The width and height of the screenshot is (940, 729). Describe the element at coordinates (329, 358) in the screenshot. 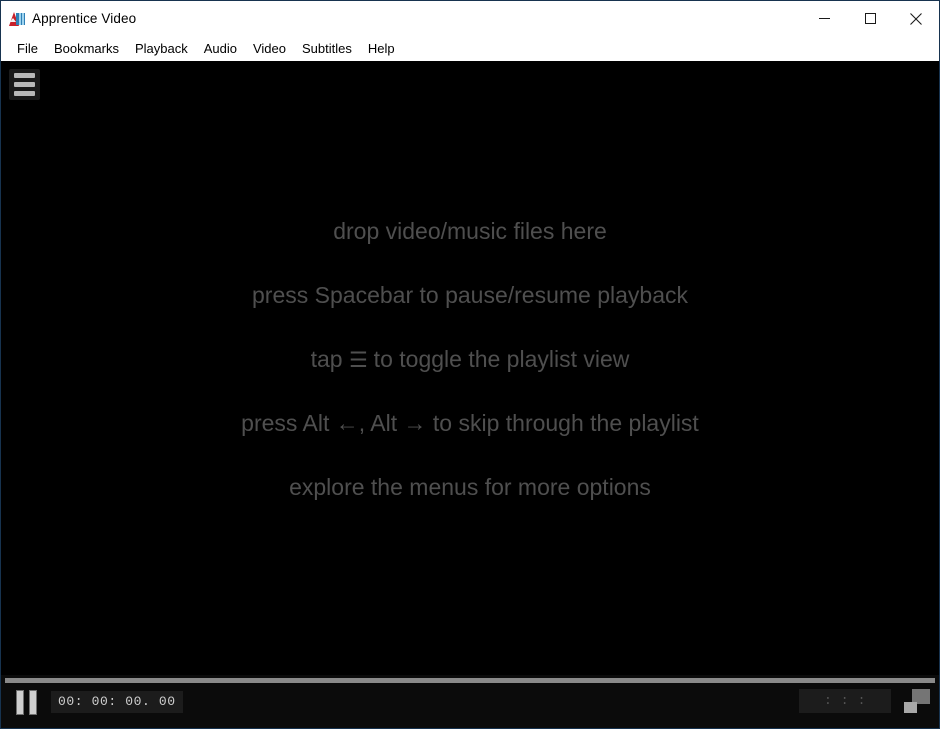

I see `hint-playlist-prefix: tap` at that location.